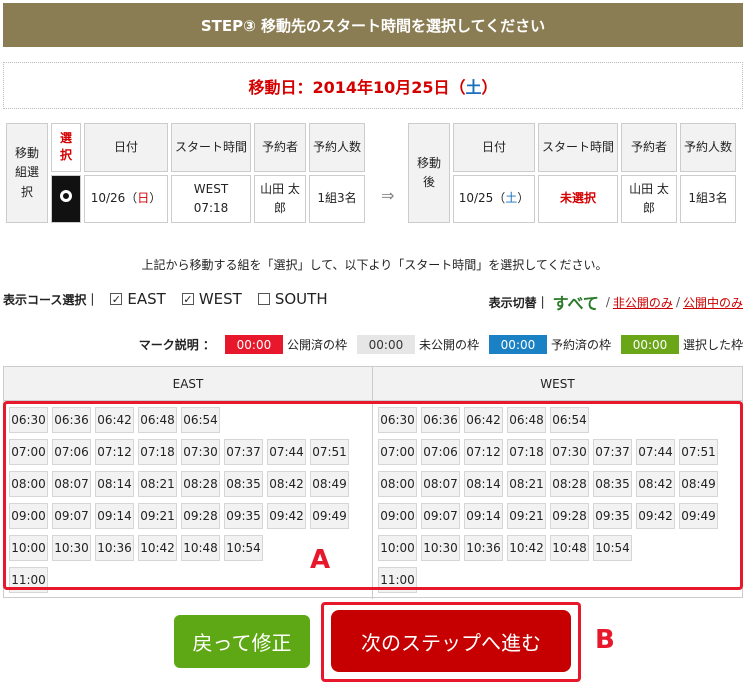 Image resolution: width=749 pixels, height=687 pixels. What do you see at coordinates (374, 265) in the screenshot?
I see `instruction-text: 上記から移動する組を「選択」して、以下より「スタート時間」を選択してください。` at bounding box center [374, 265].